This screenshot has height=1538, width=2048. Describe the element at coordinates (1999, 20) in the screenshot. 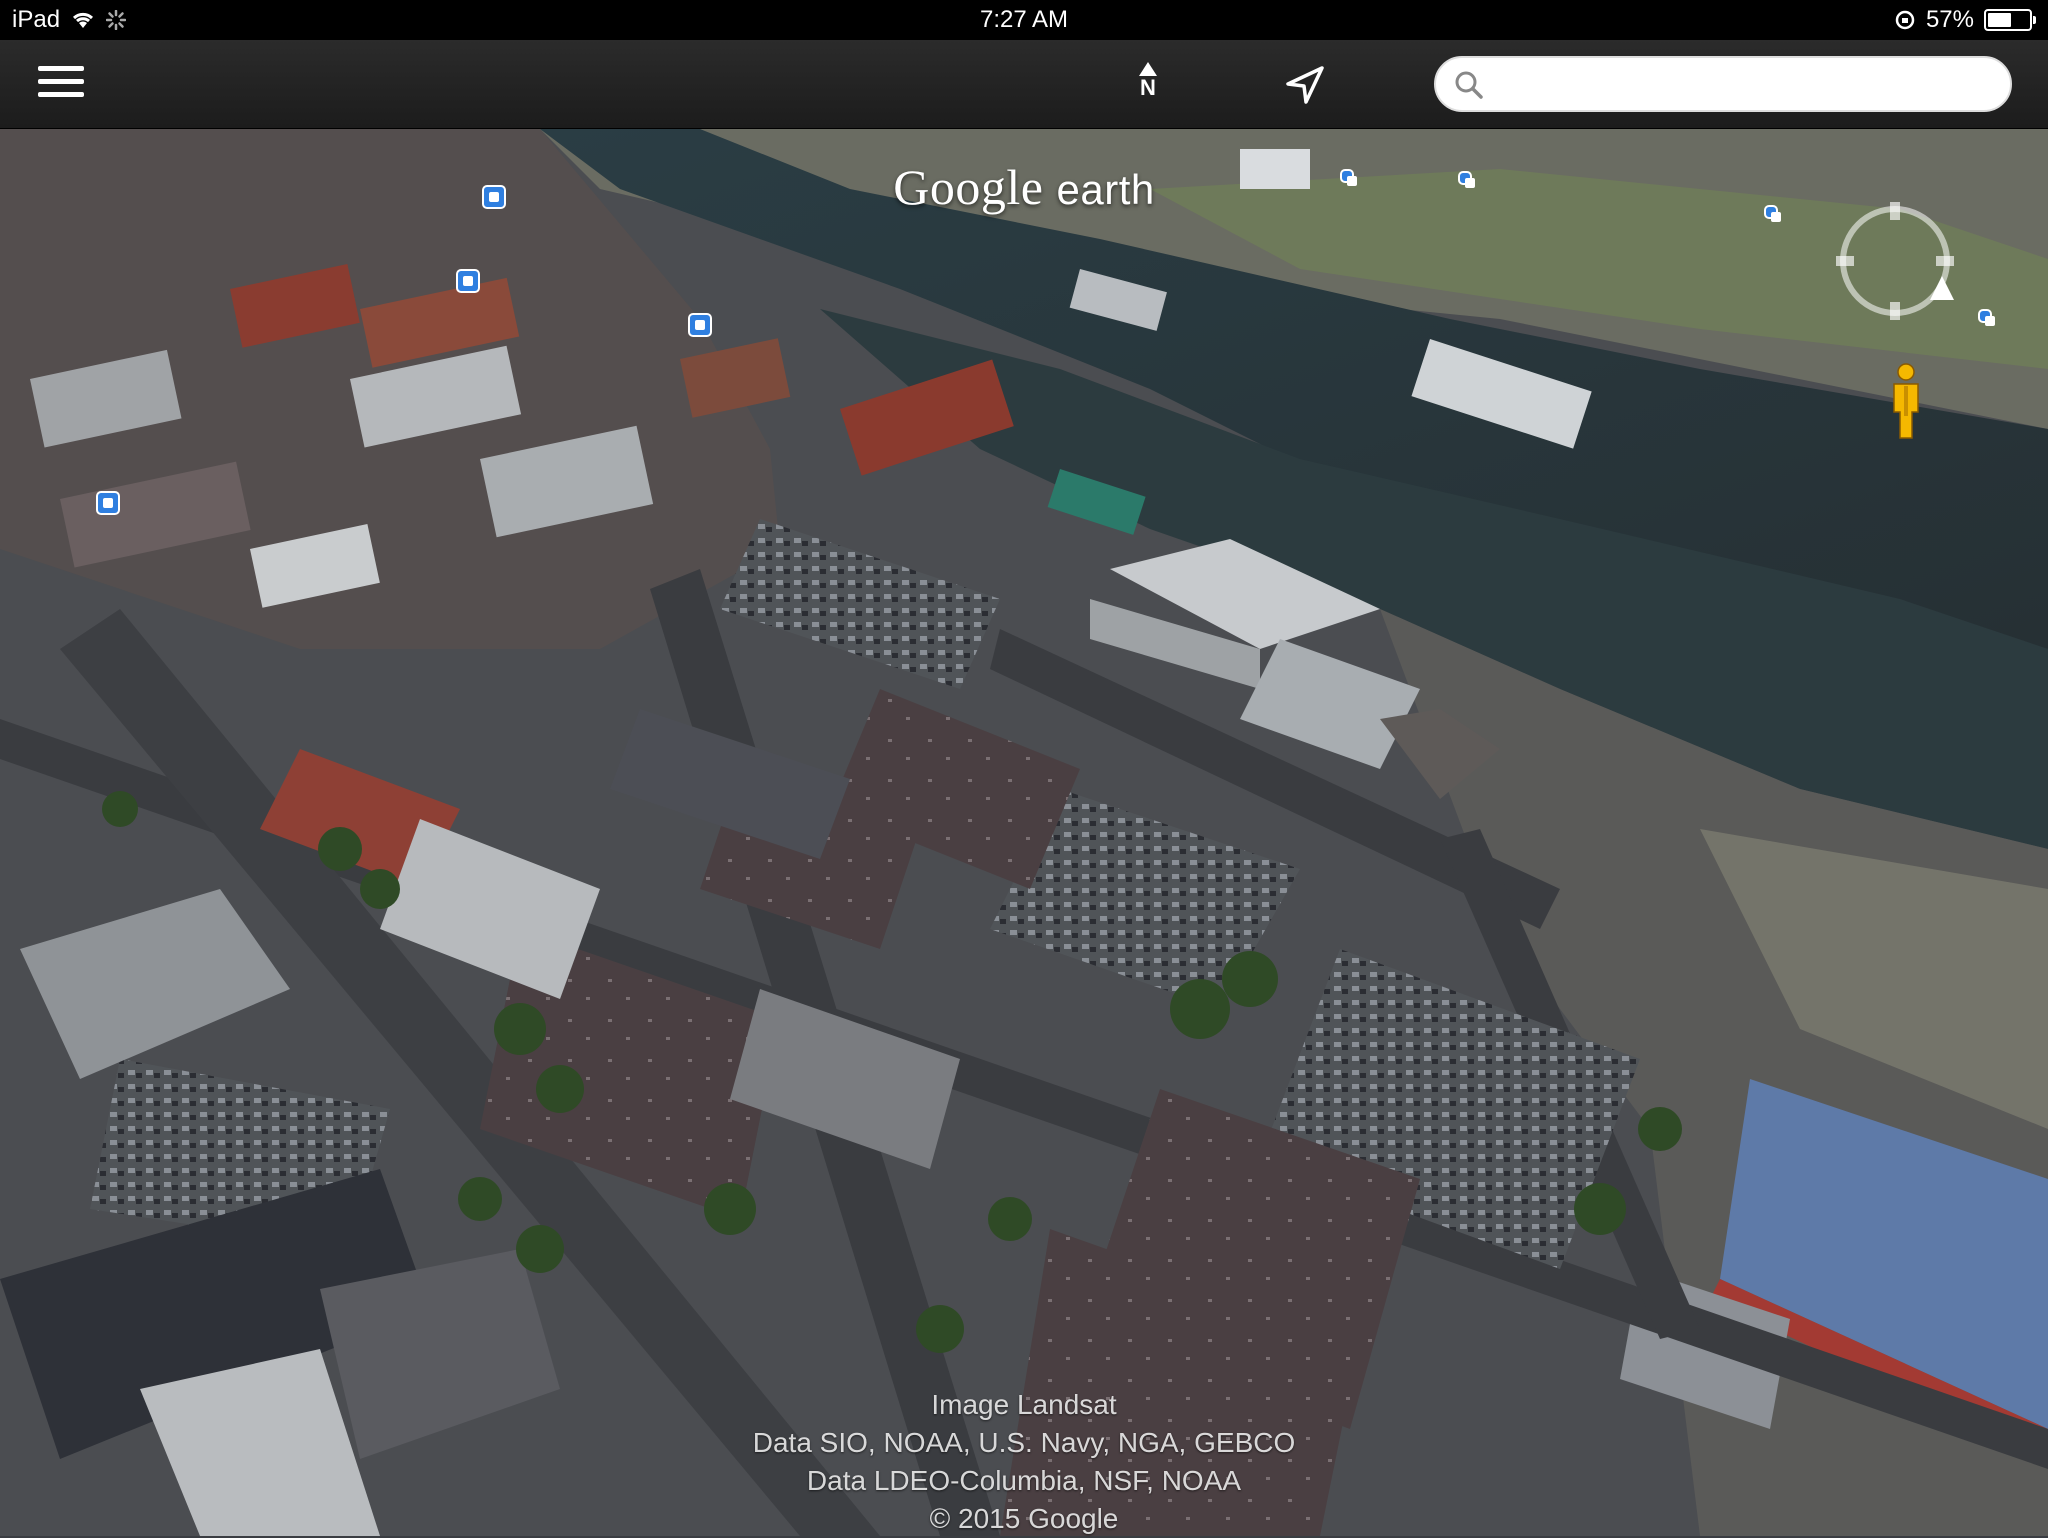

I see `battery-level` at that location.